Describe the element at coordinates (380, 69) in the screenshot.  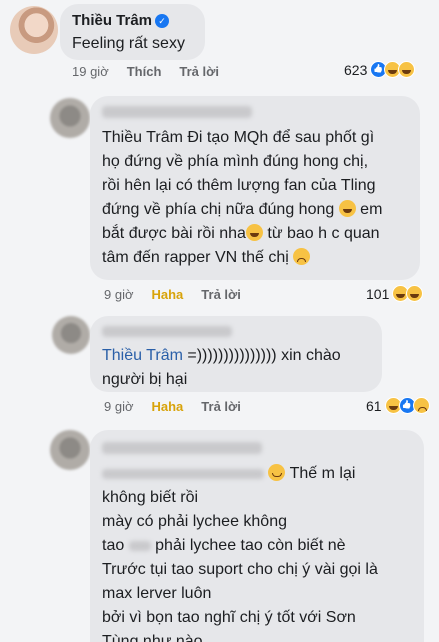
I see `reaction-summary: 623` at that location.